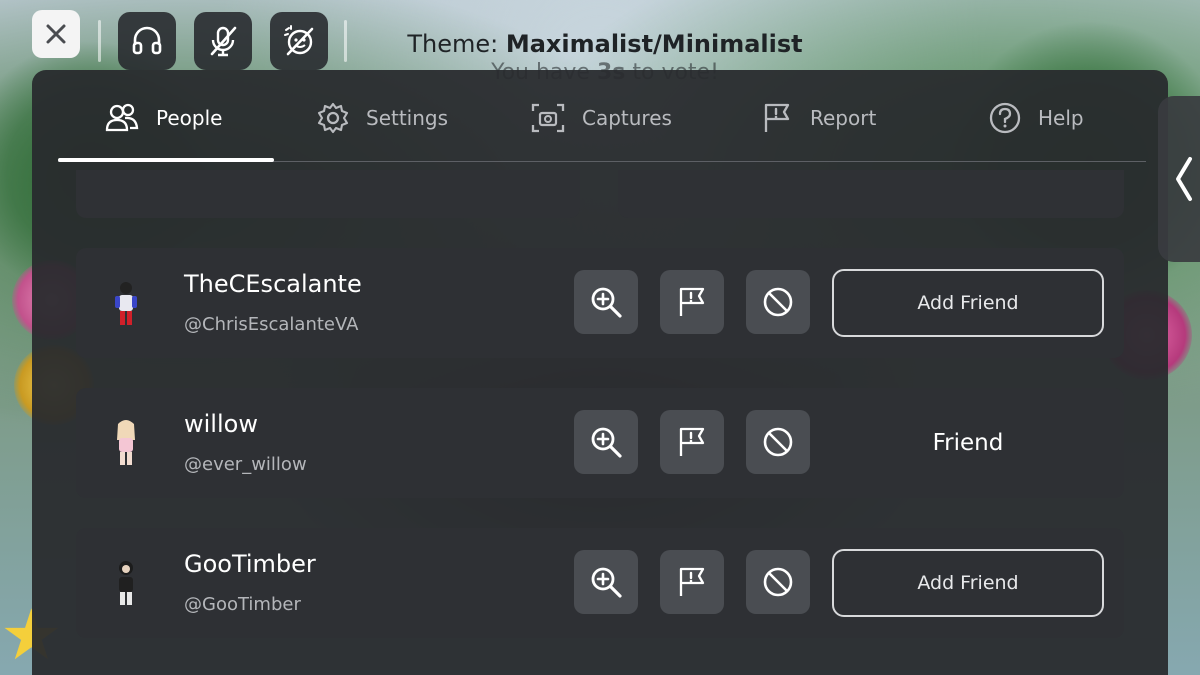 This screenshot has height=675, width=1200. I want to click on side-drawer-handle, so click(1179, 179).